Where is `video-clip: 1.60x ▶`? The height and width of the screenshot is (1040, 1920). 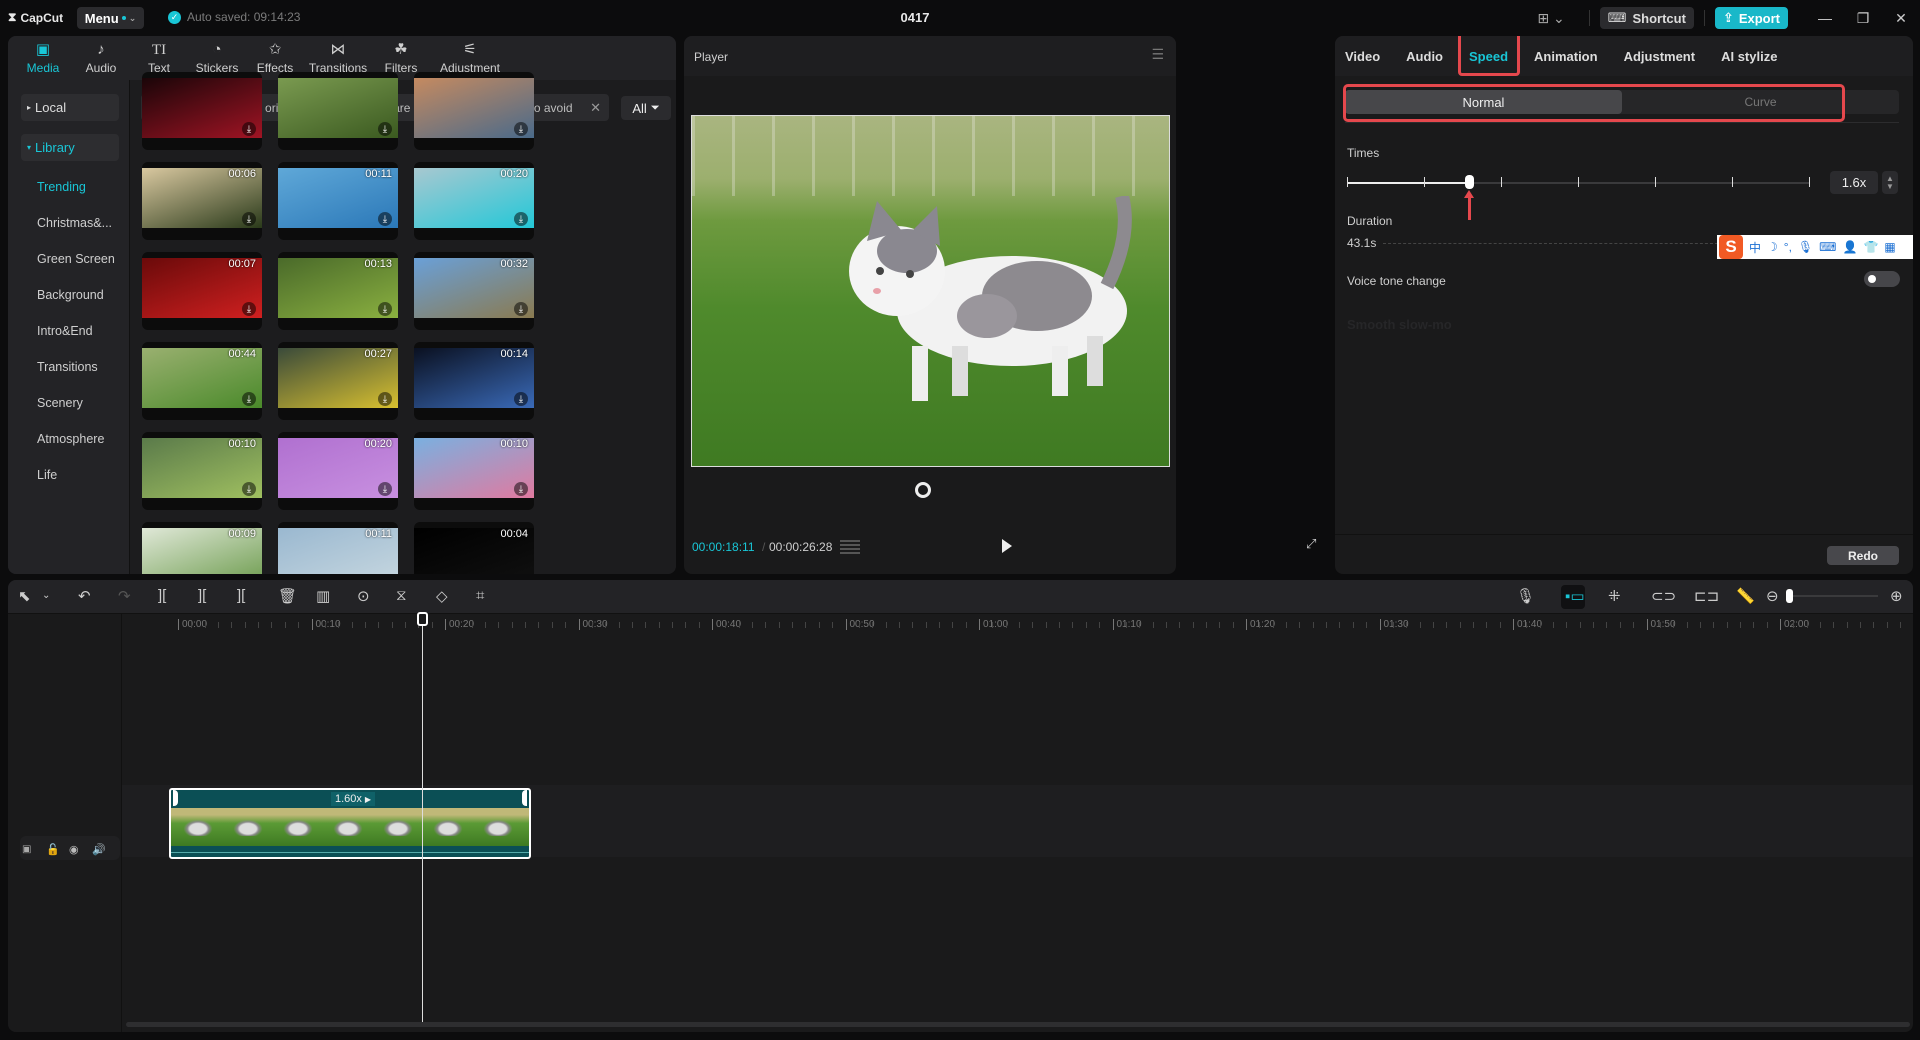 video-clip: 1.60x ▶ is located at coordinates (350, 823).